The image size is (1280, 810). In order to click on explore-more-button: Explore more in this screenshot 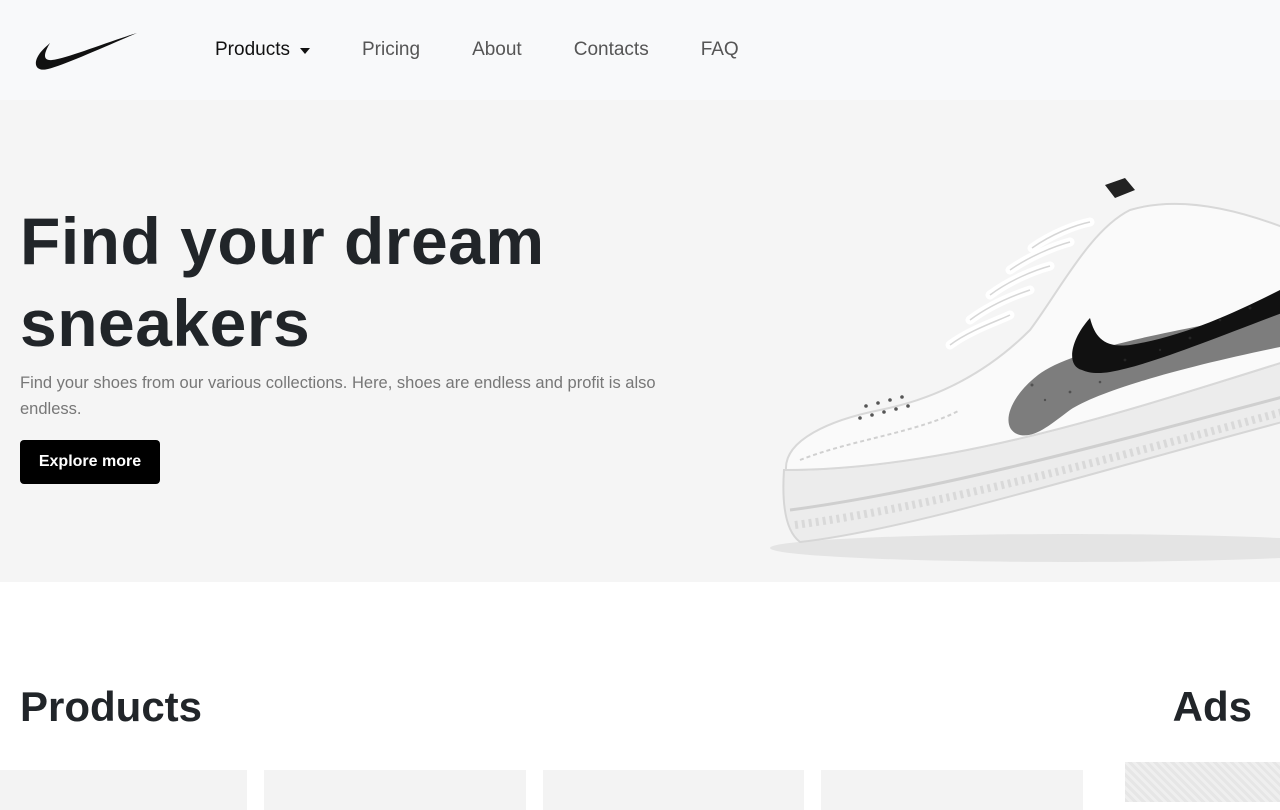, I will do `click(90, 462)`.